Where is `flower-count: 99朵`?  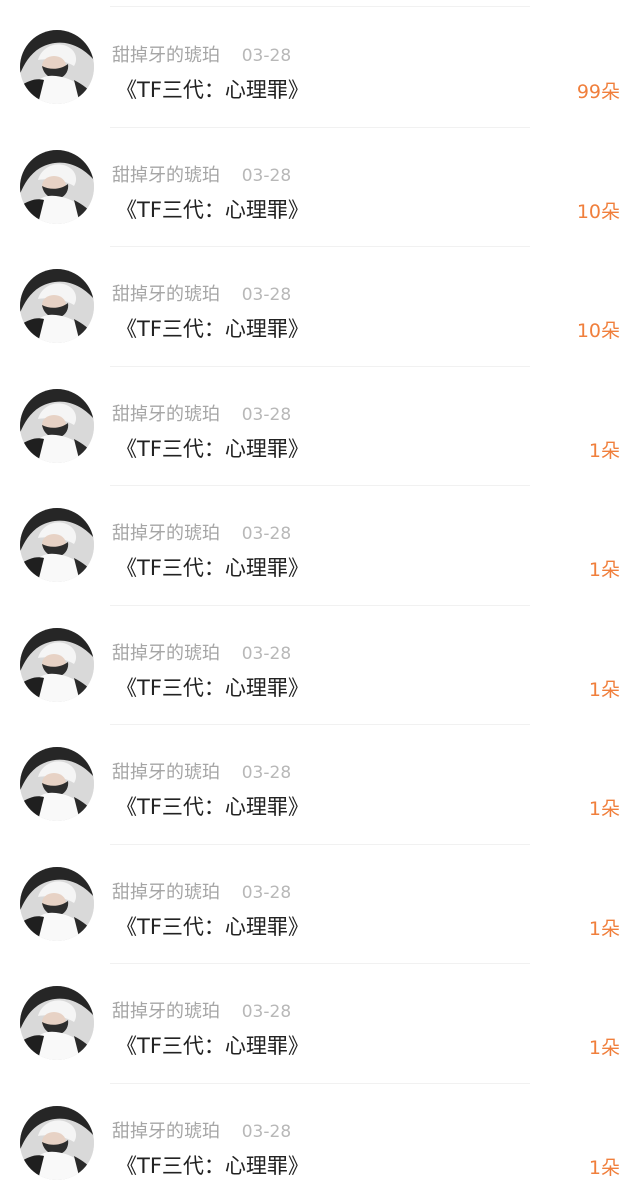
flower-count: 99朵 is located at coordinates (598, 92).